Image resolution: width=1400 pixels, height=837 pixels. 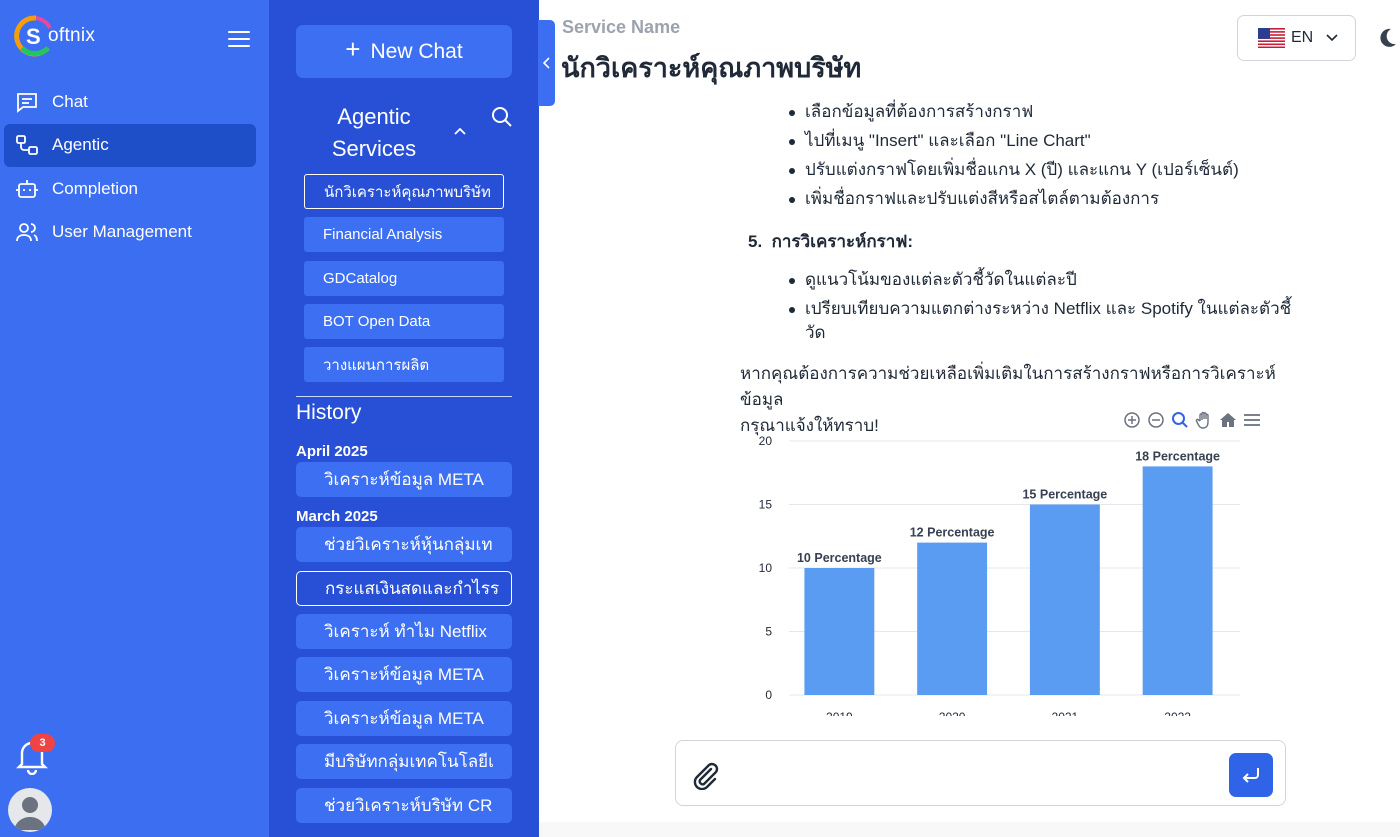 I want to click on language-select: EN, so click(x=1296, y=38).